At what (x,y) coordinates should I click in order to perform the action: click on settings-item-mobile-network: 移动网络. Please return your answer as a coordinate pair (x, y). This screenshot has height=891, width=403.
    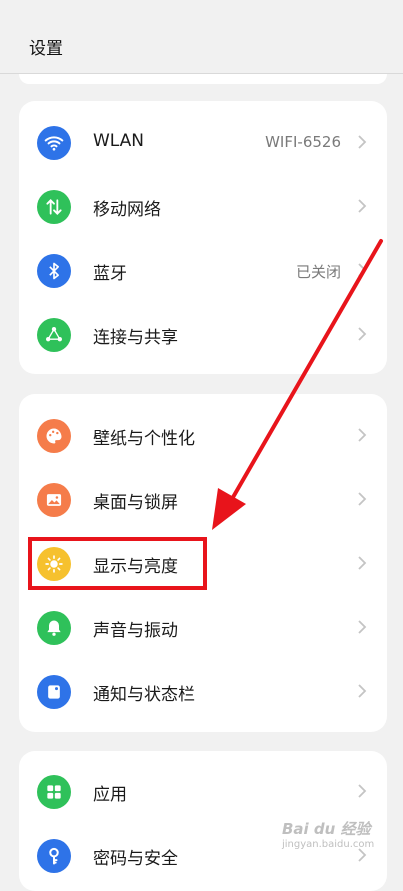
    Looking at the image, I should click on (203, 206).